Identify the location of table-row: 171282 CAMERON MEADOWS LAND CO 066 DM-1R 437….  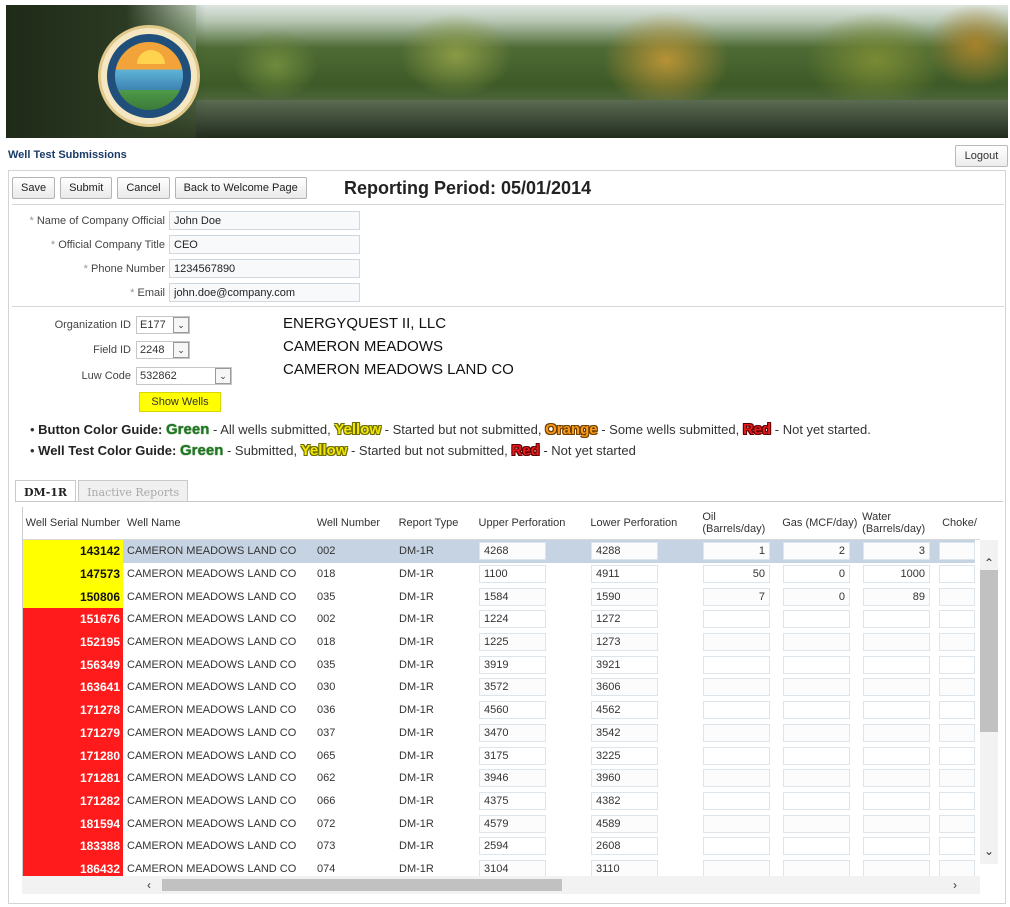
(501, 801).